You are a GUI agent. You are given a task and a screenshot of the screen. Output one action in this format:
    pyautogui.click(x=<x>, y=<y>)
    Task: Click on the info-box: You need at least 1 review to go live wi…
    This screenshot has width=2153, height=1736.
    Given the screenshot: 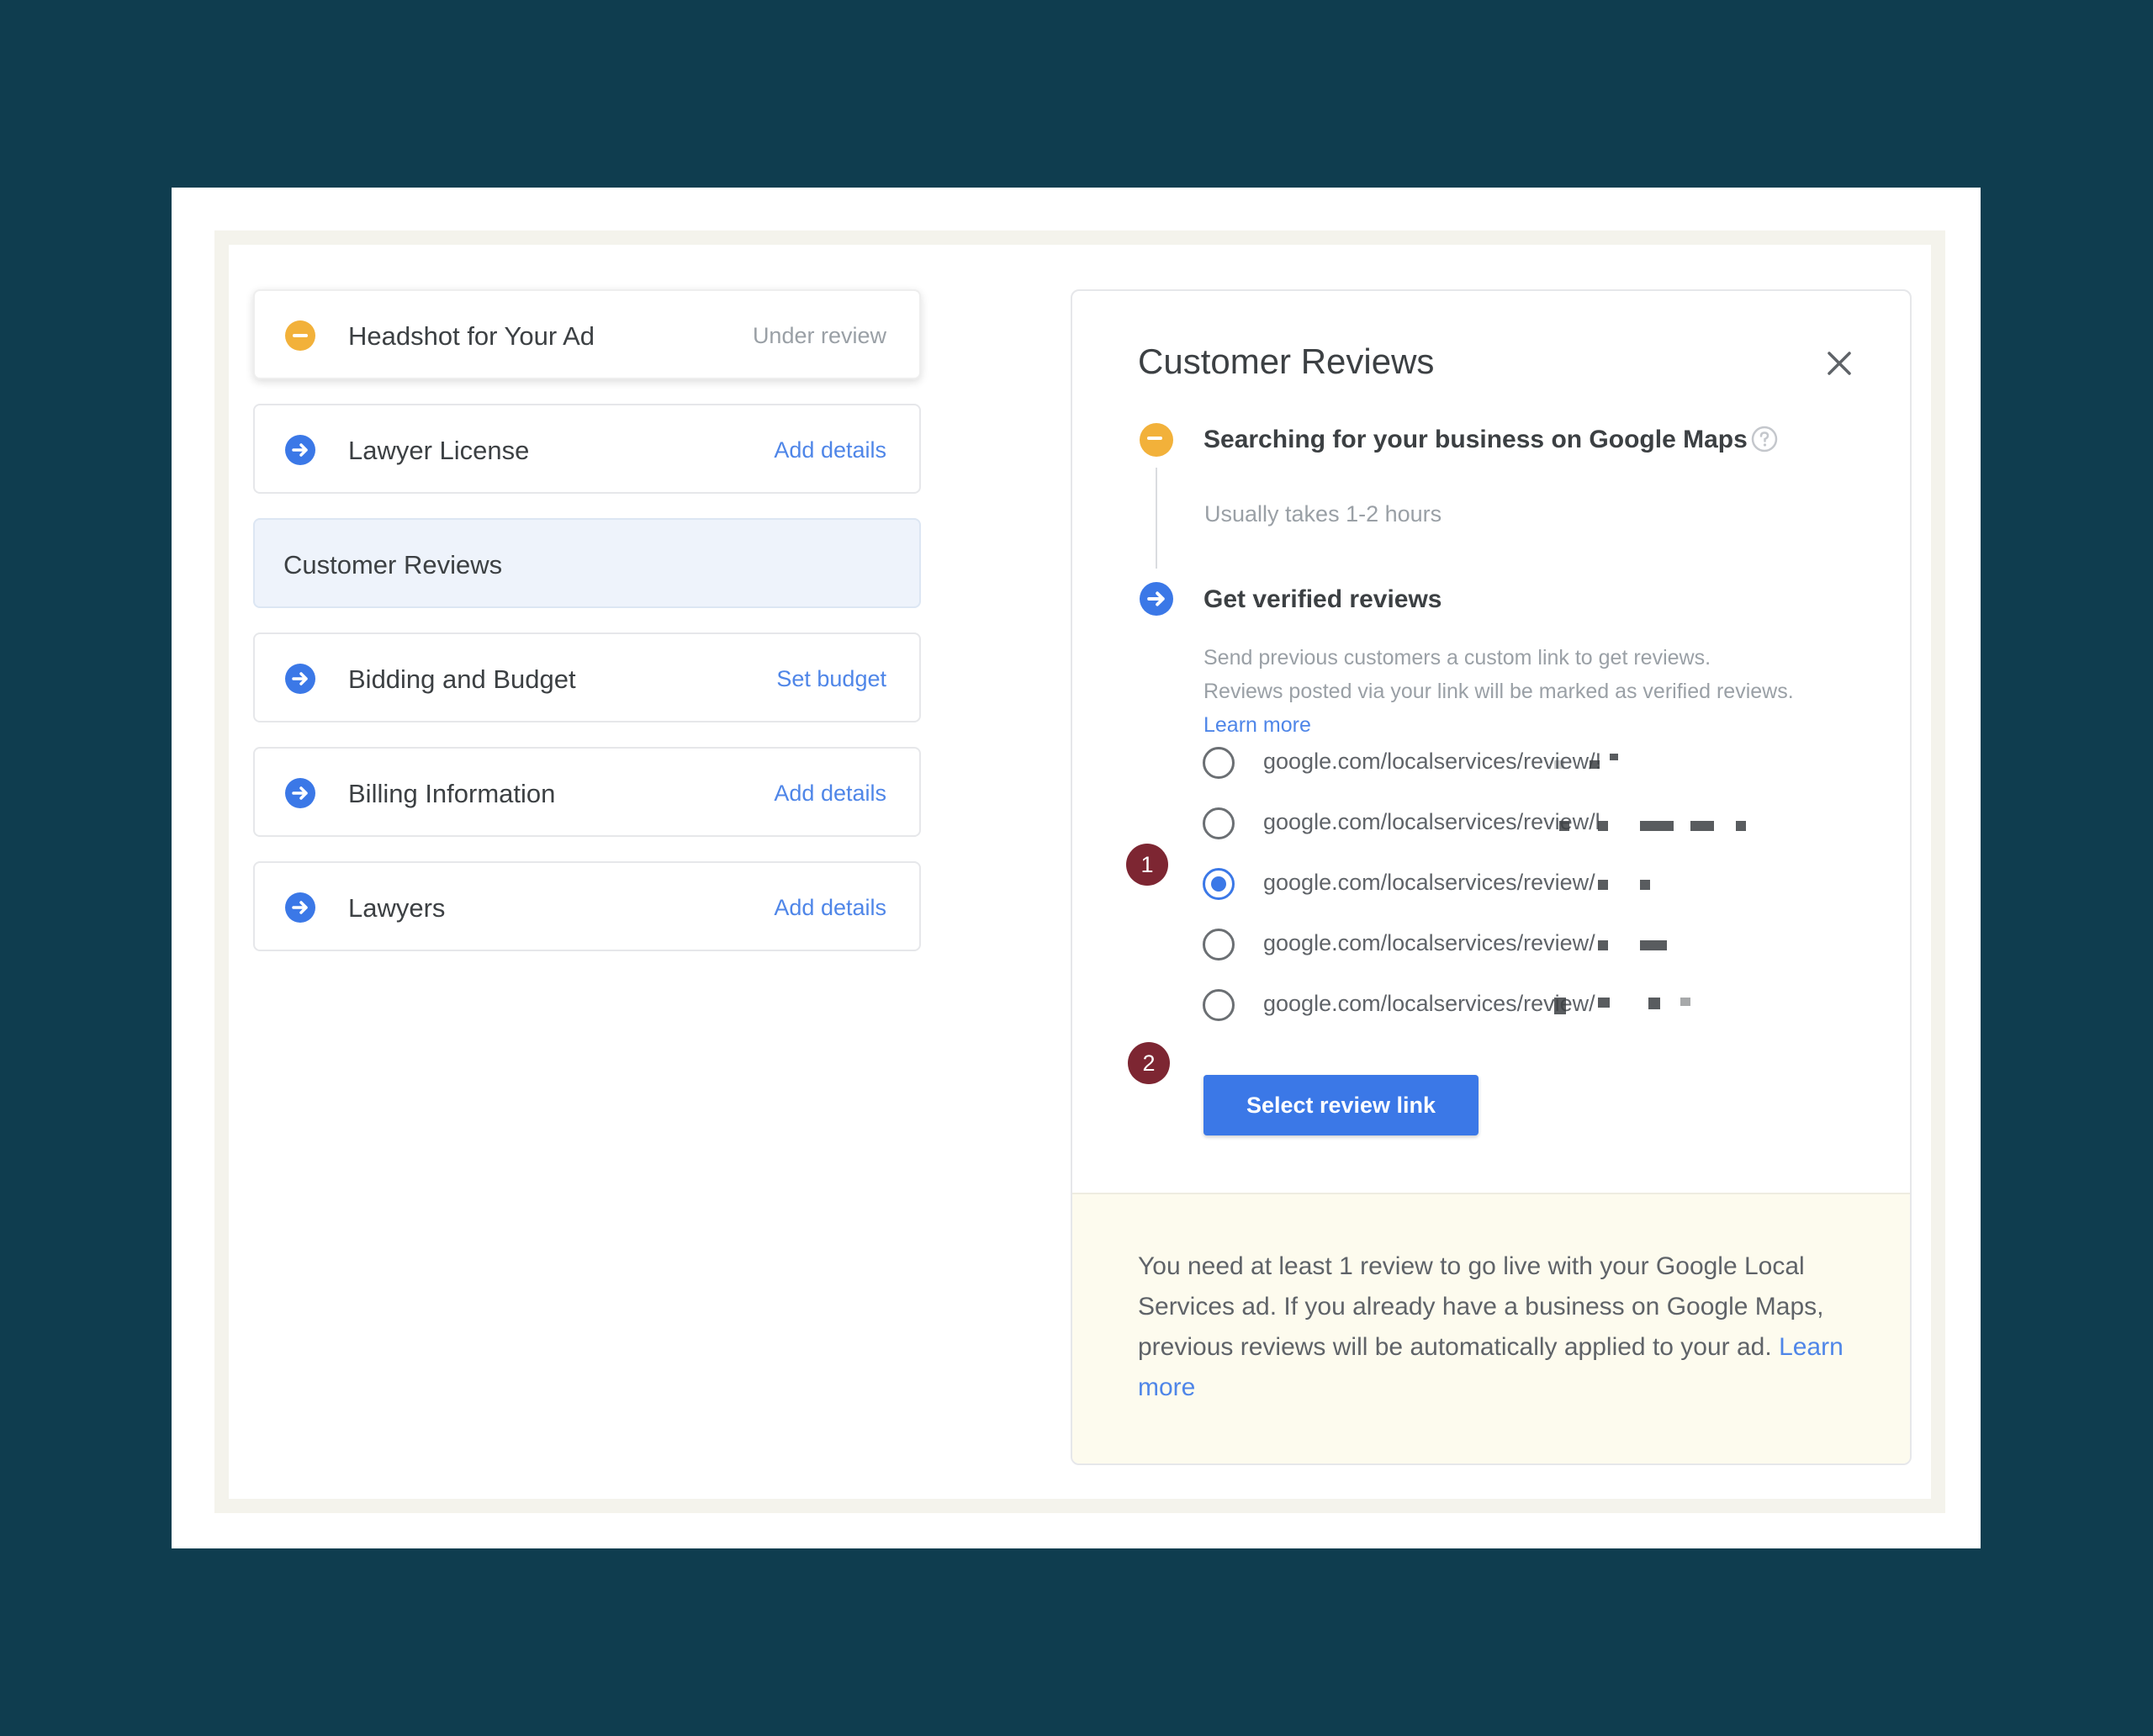 What is the action you would take?
    pyautogui.click(x=1491, y=1328)
    